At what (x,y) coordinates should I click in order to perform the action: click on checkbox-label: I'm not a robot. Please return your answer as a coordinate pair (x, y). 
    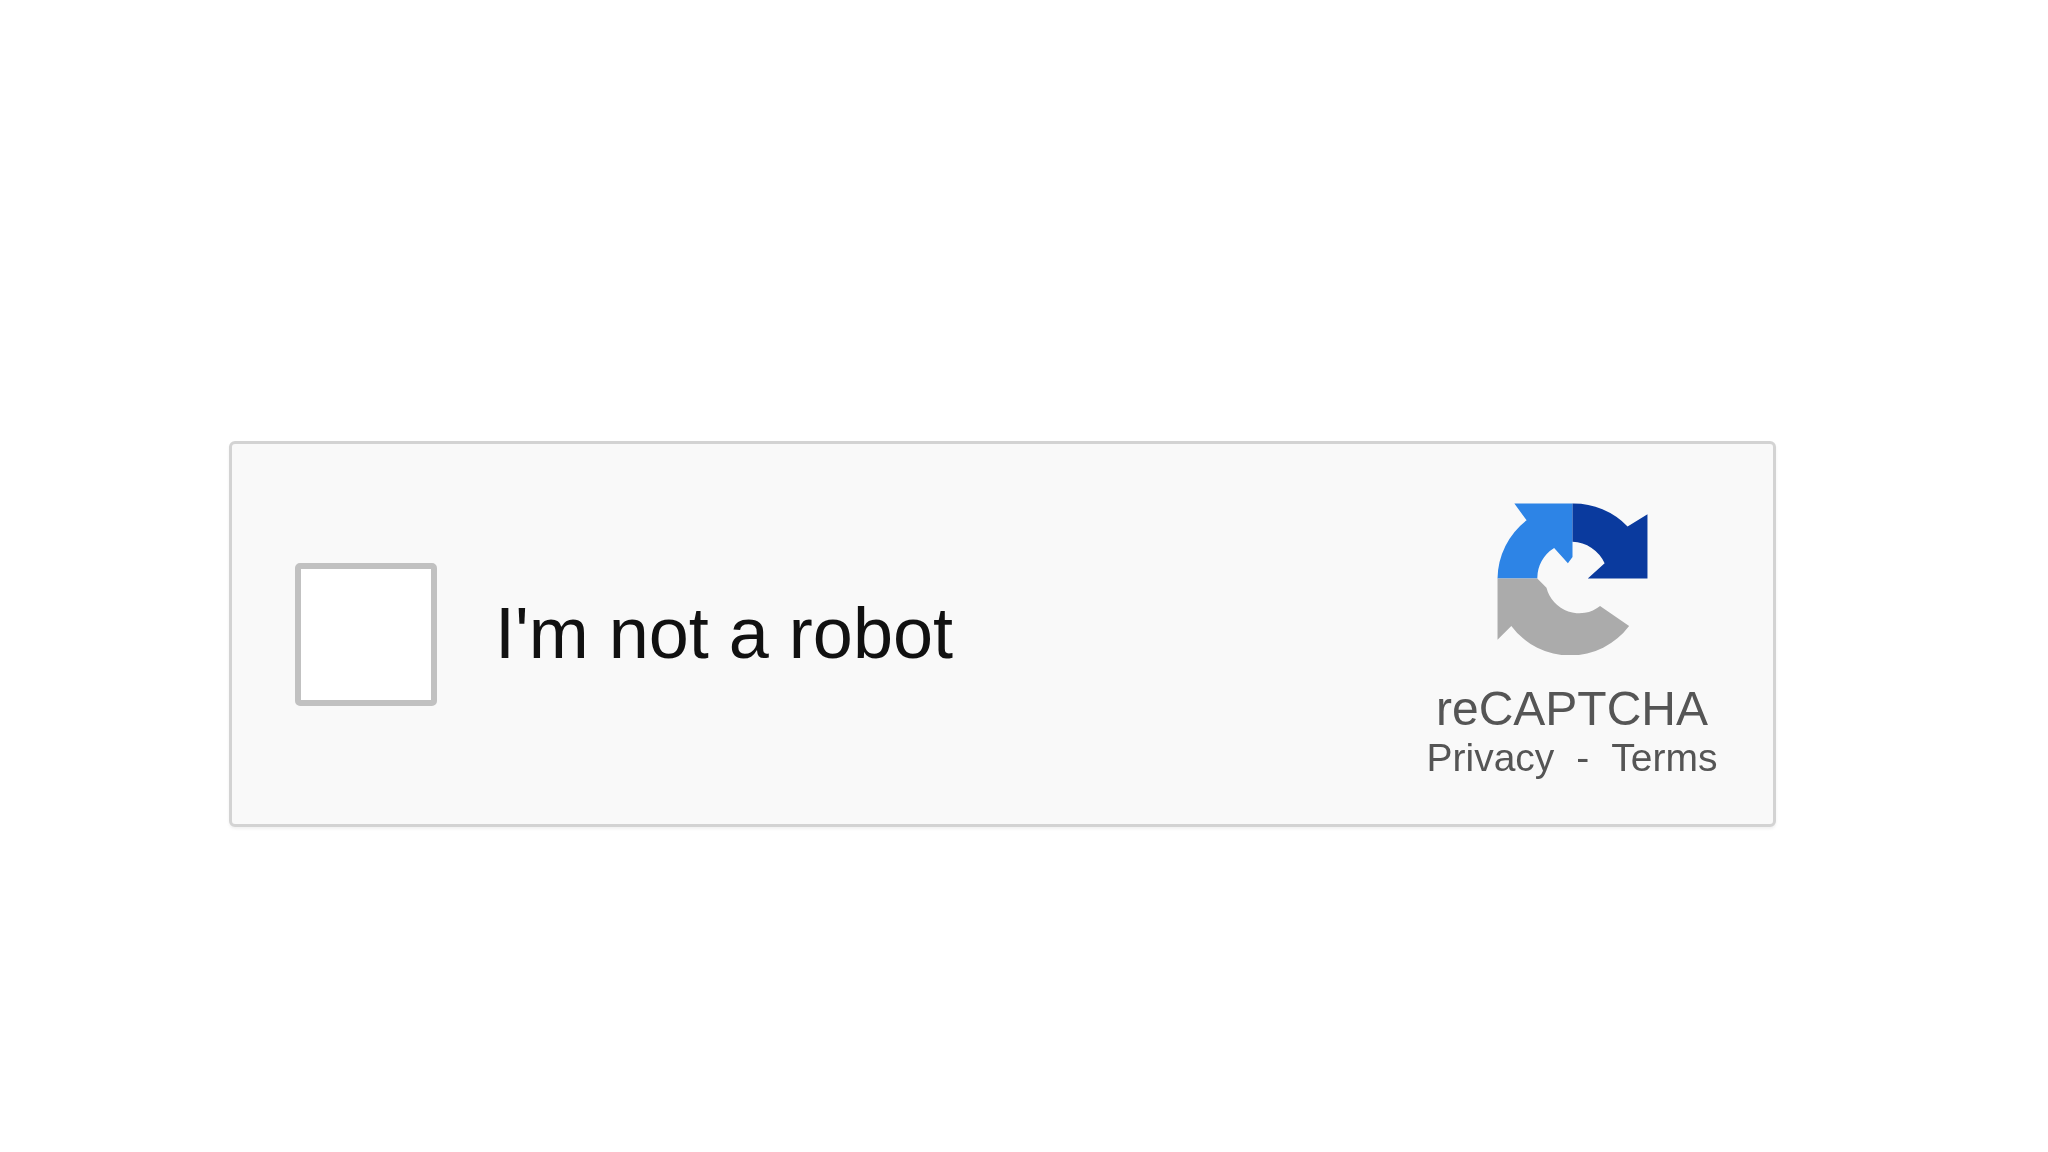
    Looking at the image, I should click on (724, 634).